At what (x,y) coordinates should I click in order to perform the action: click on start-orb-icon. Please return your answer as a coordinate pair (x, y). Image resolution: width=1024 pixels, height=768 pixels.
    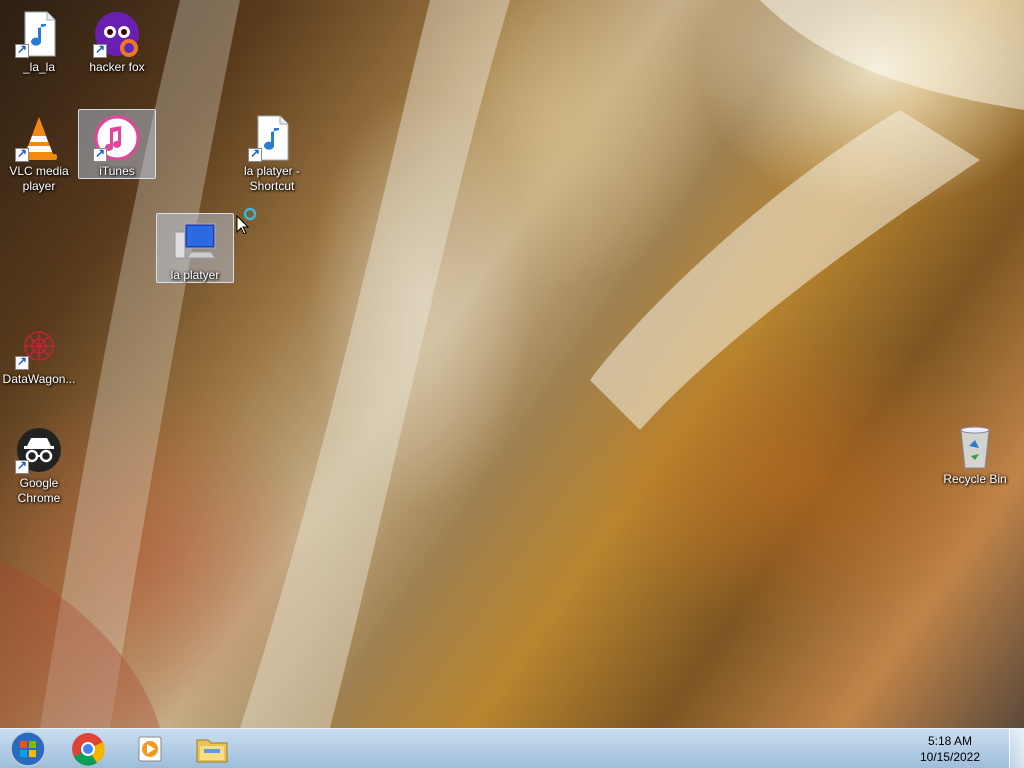
    Looking at the image, I should click on (28, 749).